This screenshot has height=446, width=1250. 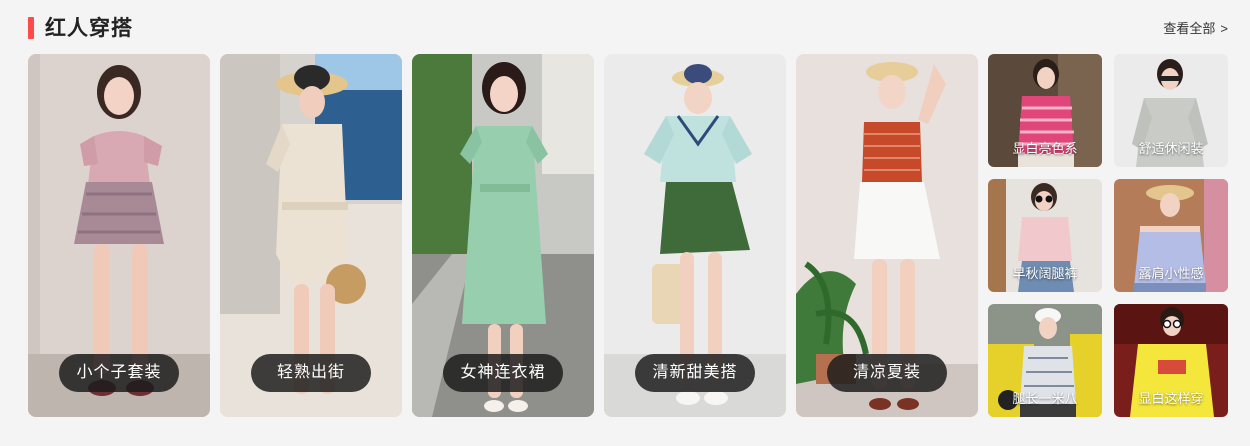 I want to click on outfit-card: 轻熟出街, so click(x=311, y=235).